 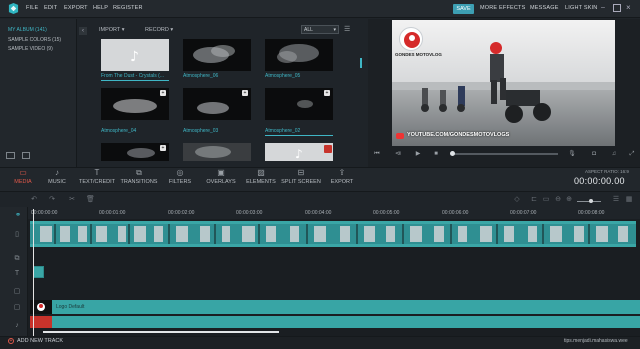 What do you see at coordinates (27, 30) in the screenshot?
I see `sidebar-item-my-album: MY ALBUM (141)` at bounding box center [27, 30].